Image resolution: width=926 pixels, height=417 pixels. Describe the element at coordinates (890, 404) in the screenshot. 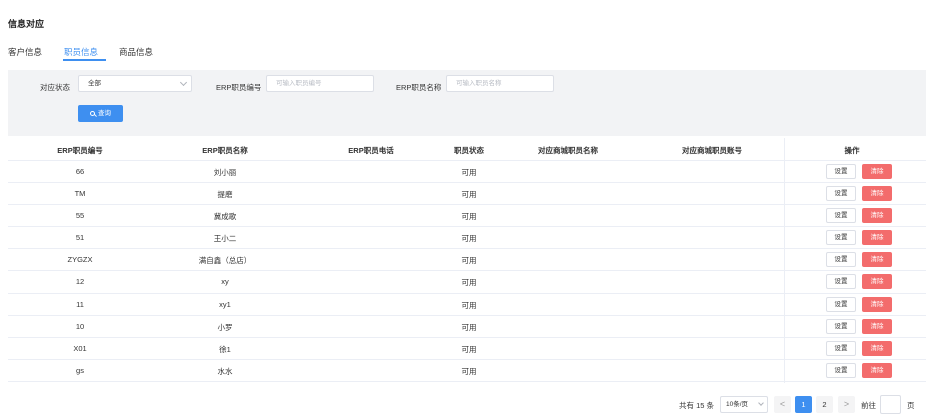

I see `goto-page-input` at that location.